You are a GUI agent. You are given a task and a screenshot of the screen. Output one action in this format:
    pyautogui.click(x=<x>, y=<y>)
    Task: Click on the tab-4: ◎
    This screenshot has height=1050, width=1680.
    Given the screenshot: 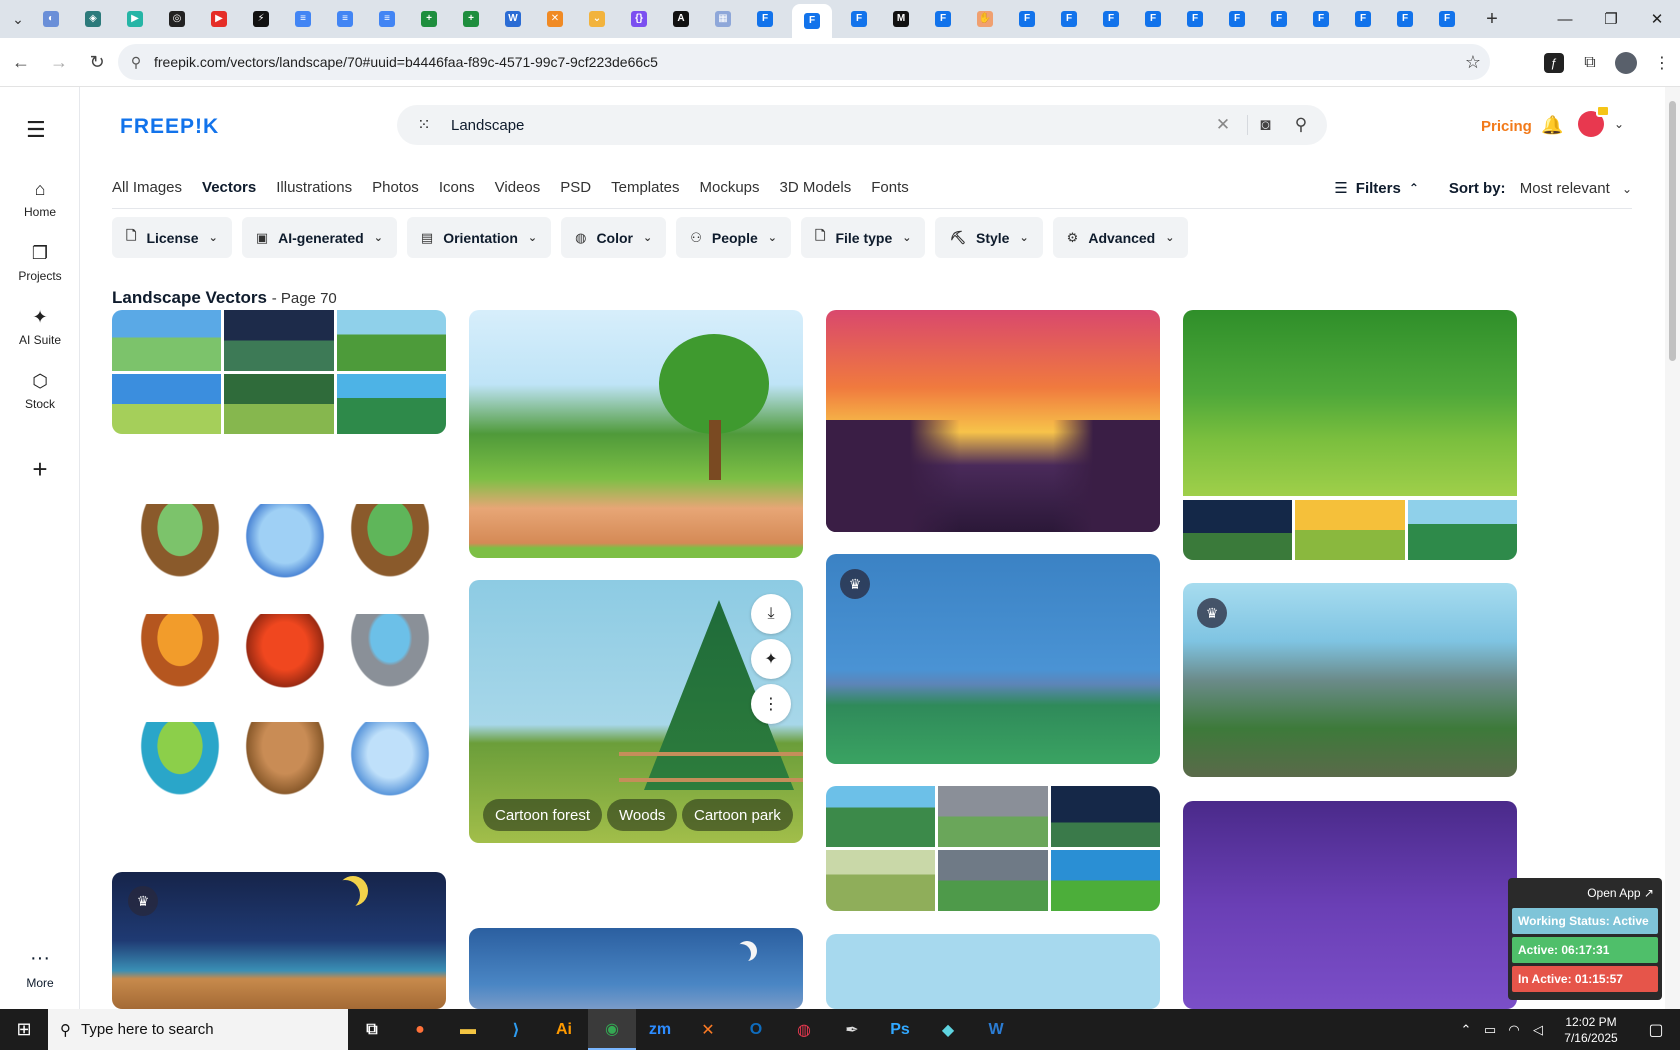 What is the action you would take?
    pyautogui.click(x=177, y=19)
    